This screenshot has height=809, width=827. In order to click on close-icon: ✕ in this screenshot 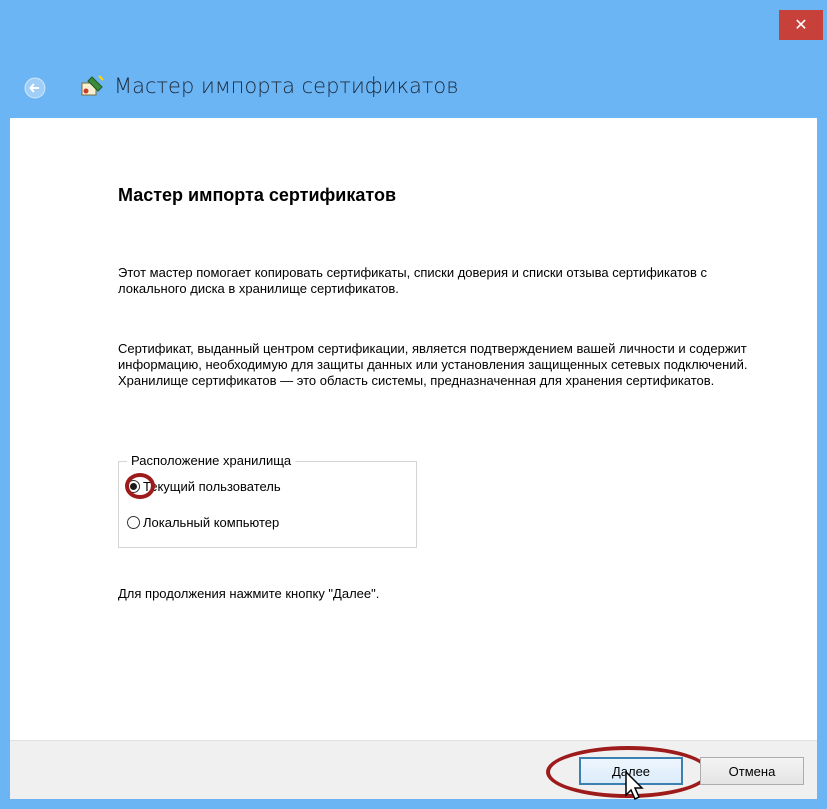, I will do `click(801, 25)`.